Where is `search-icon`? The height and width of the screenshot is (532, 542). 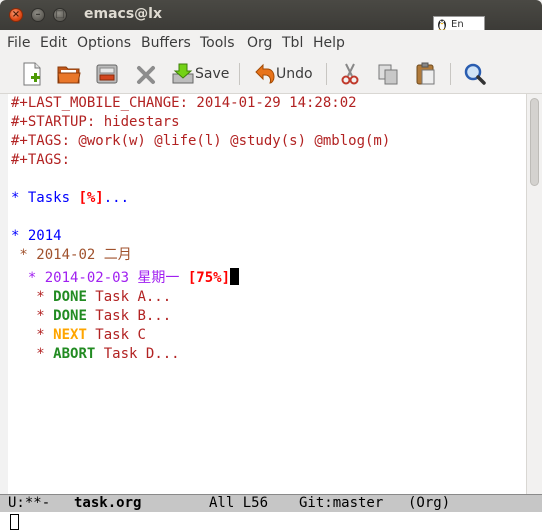
search-icon is located at coordinates (475, 74).